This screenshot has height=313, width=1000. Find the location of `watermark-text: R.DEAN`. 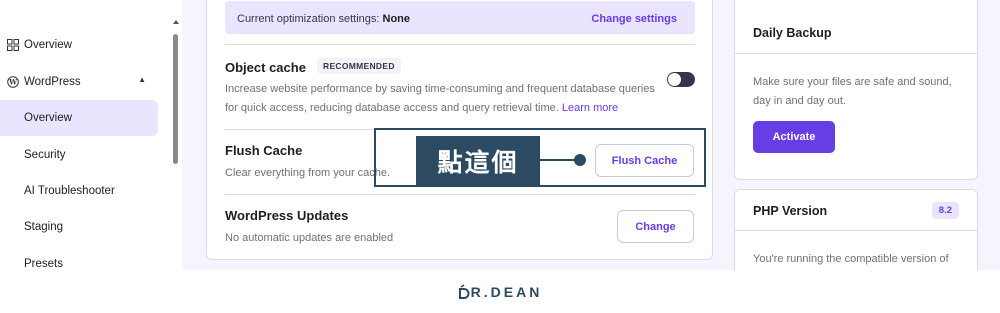

watermark-text: R.DEAN is located at coordinates (500, 292).